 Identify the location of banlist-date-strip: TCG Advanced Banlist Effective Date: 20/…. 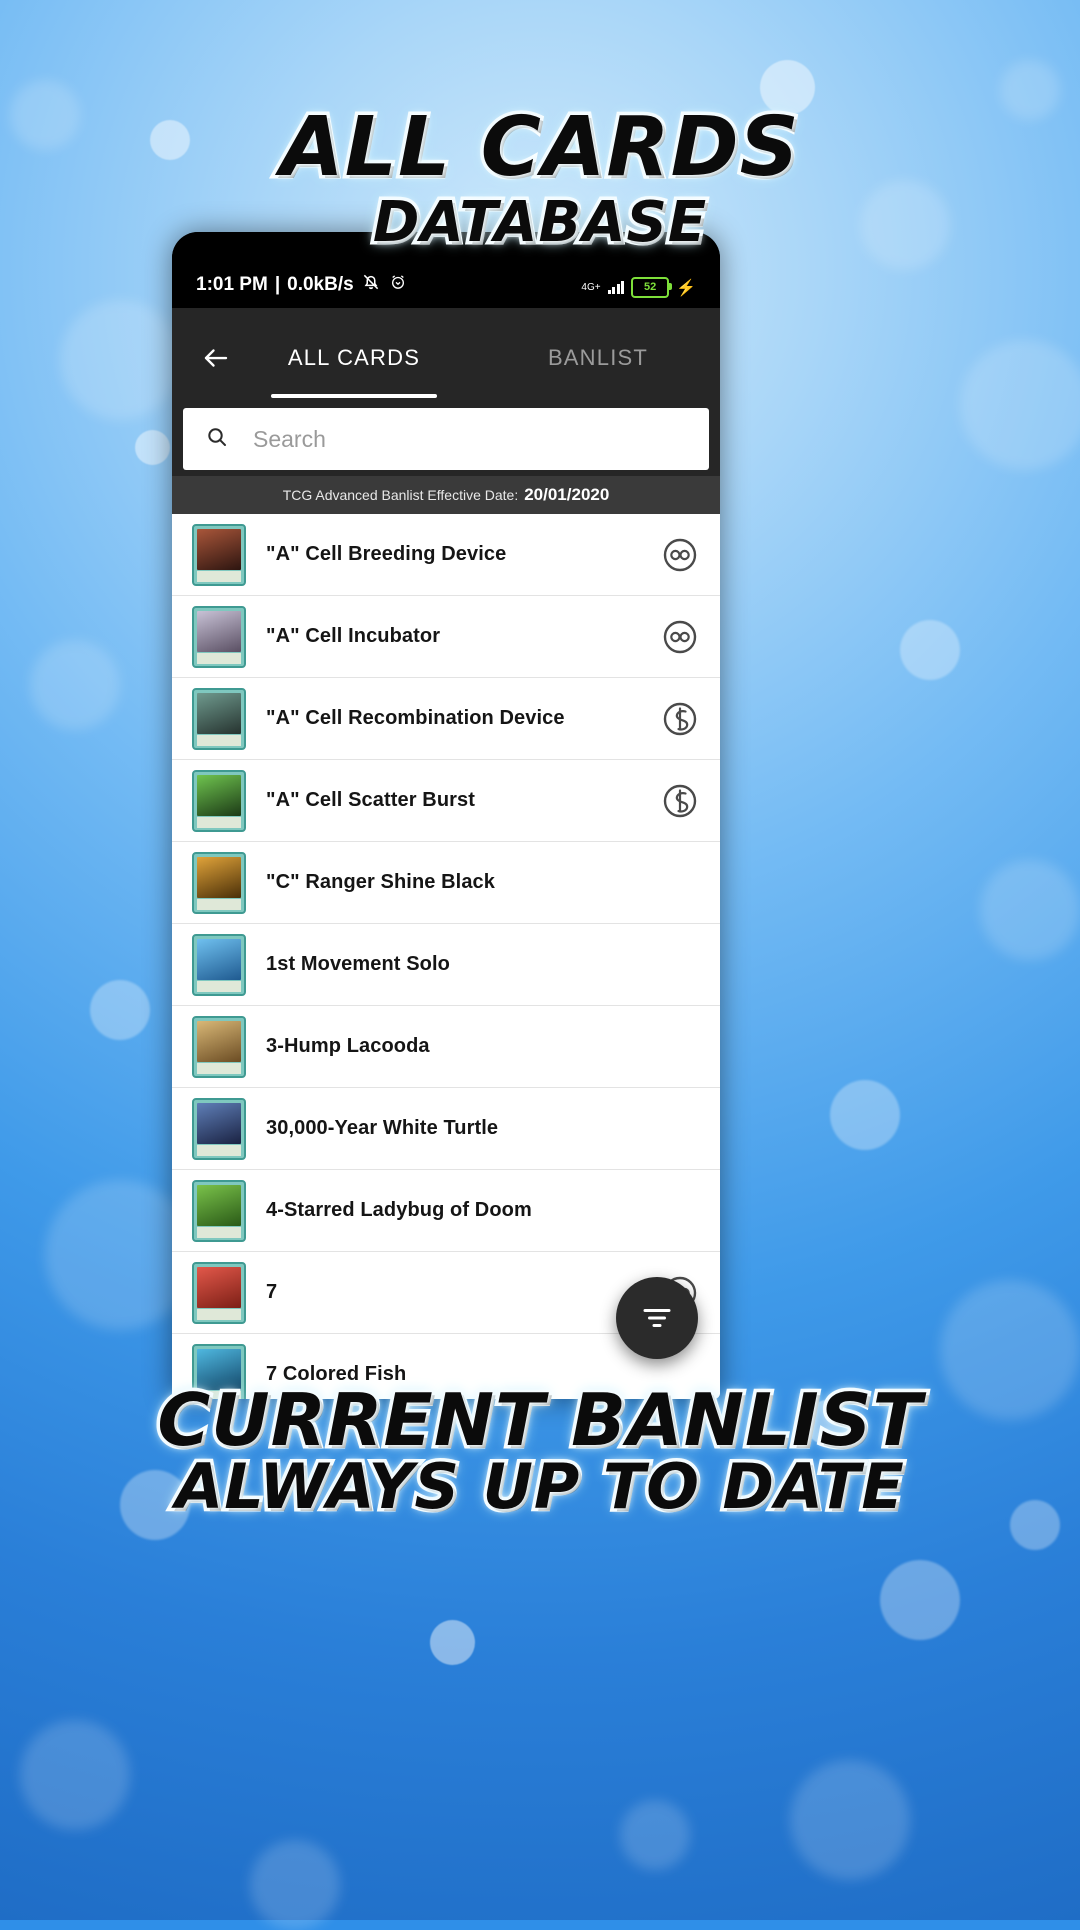
(446, 495).